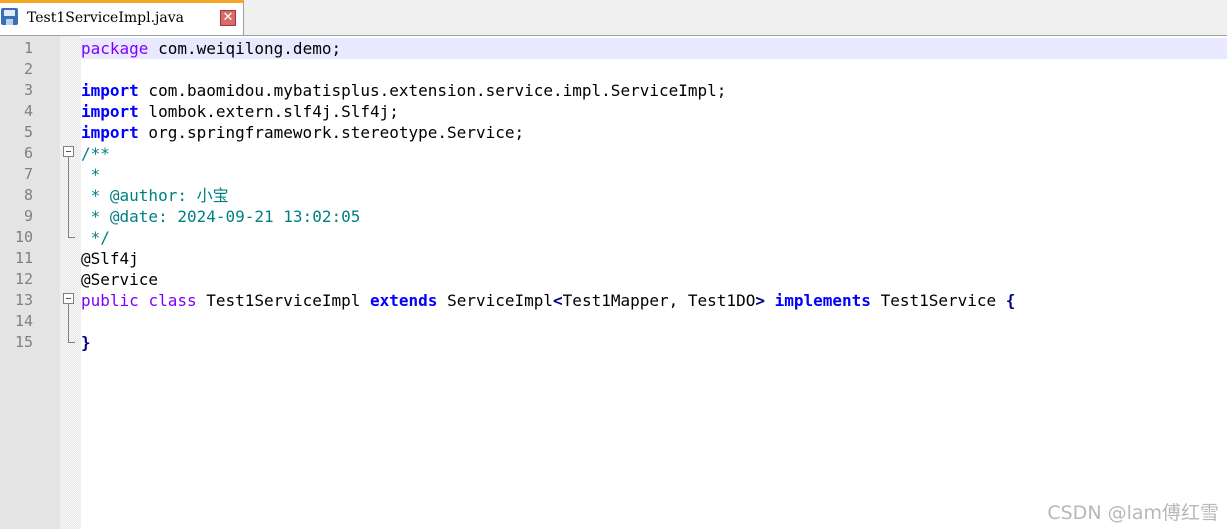  What do you see at coordinates (228, 18) in the screenshot?
I see `close-icon: ✕` at bounding box center [228, 18].